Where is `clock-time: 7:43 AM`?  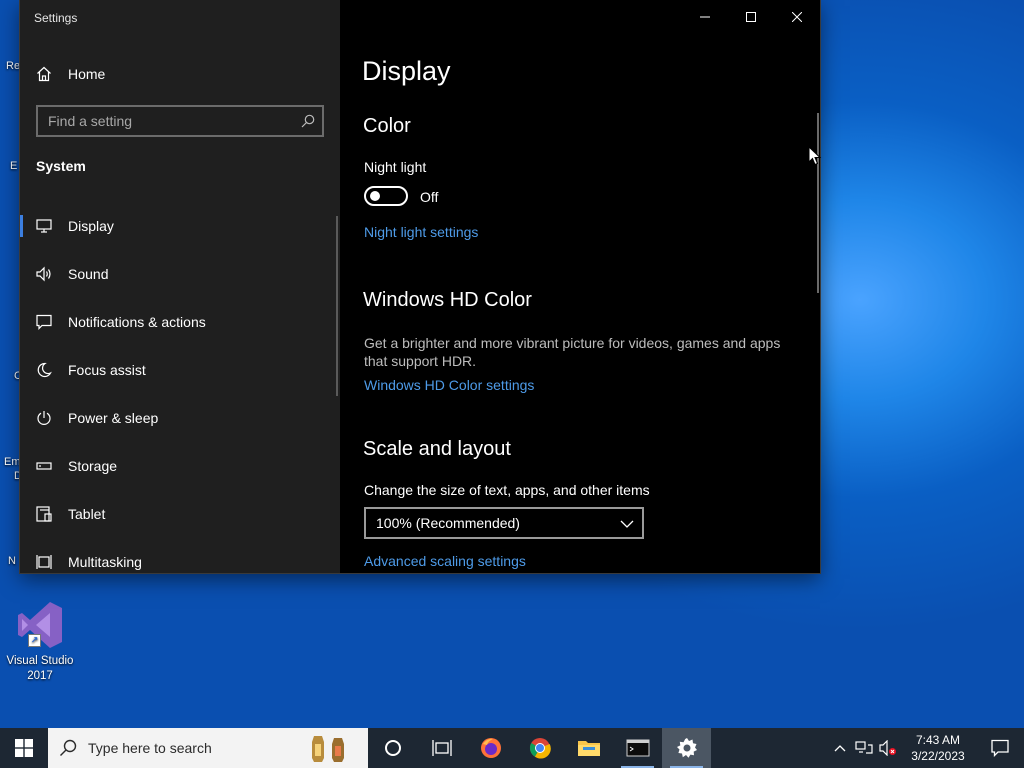
clock-time: 7:43 AM is located at coordinates (938, 740).